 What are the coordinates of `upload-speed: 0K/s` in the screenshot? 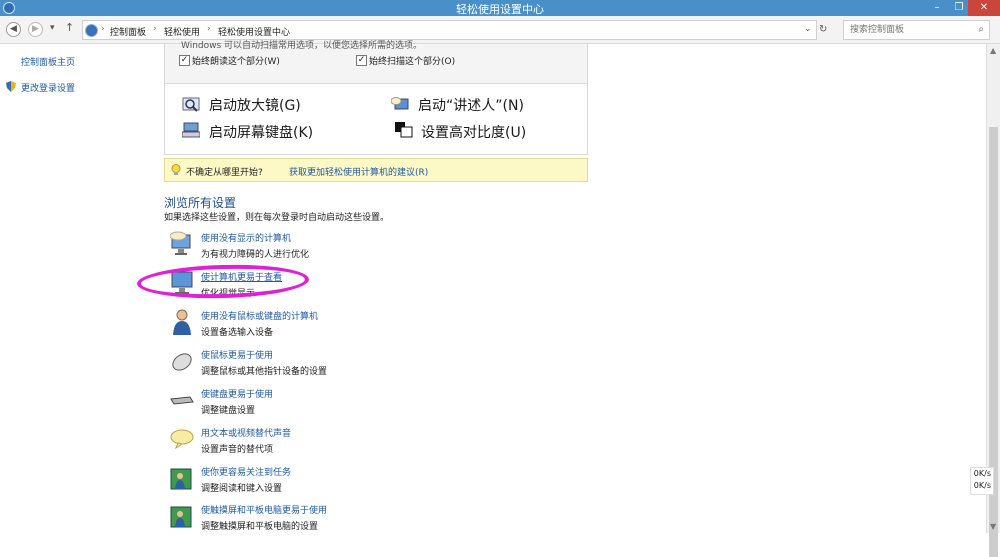 It's located at (982, 473).